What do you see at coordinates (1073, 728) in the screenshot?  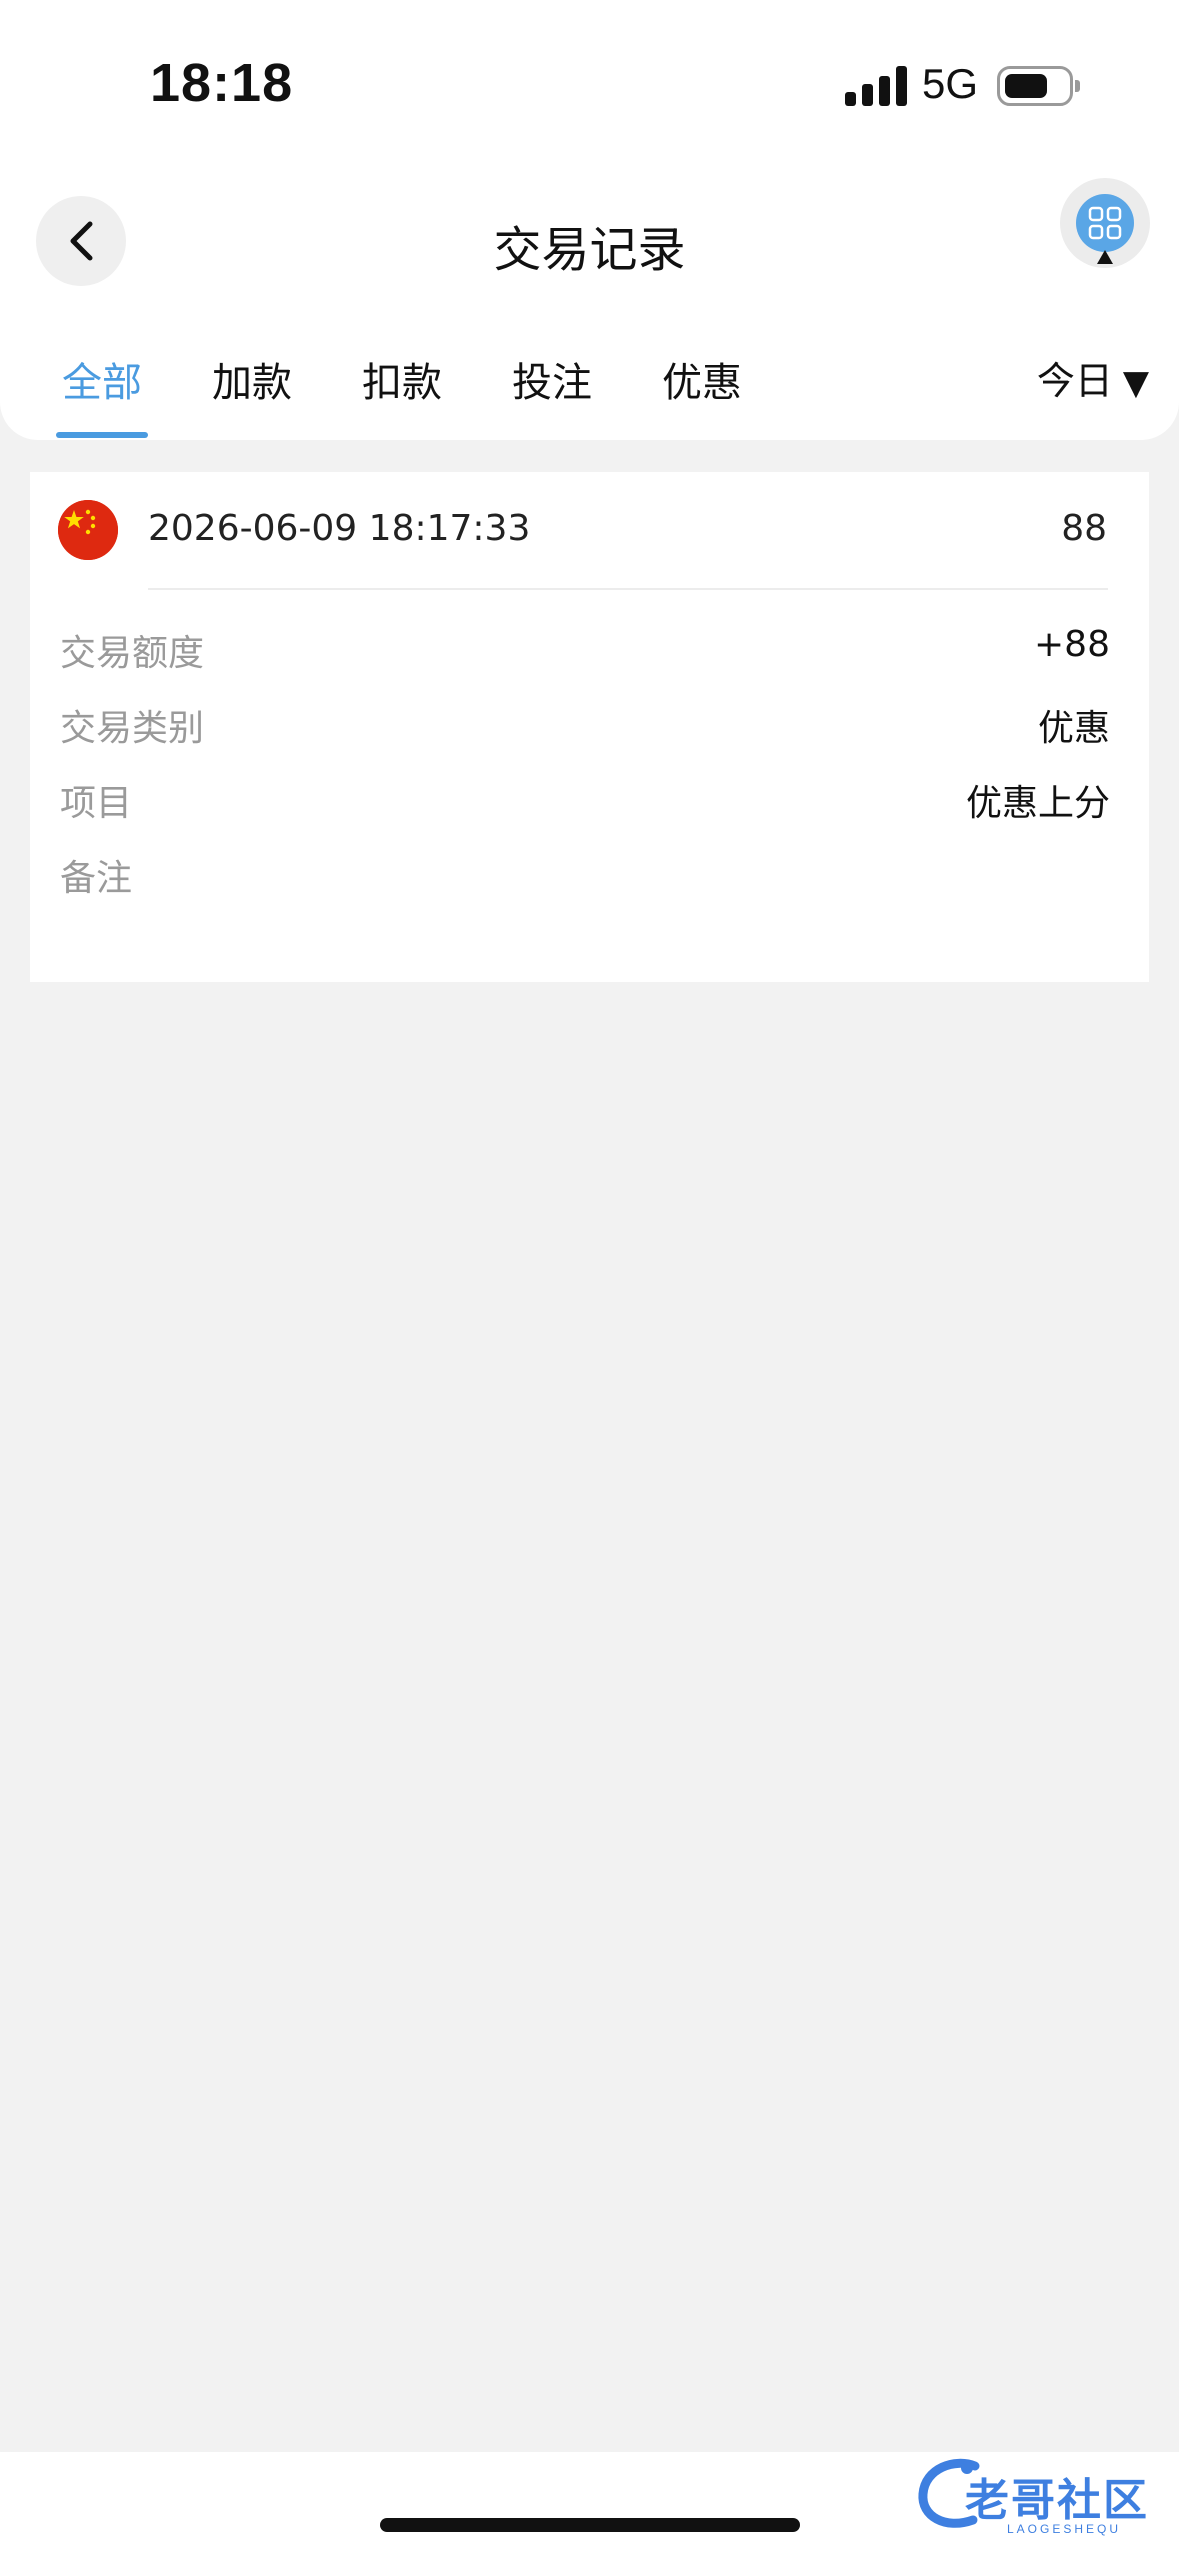 I see `field-value: 优惠` at bounding box center [1073, 728].